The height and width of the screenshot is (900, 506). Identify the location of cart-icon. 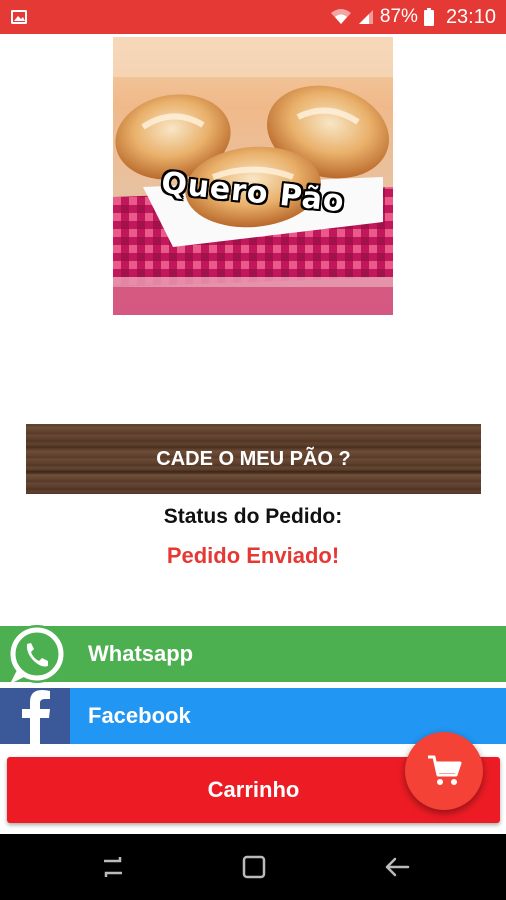
(445, 770).